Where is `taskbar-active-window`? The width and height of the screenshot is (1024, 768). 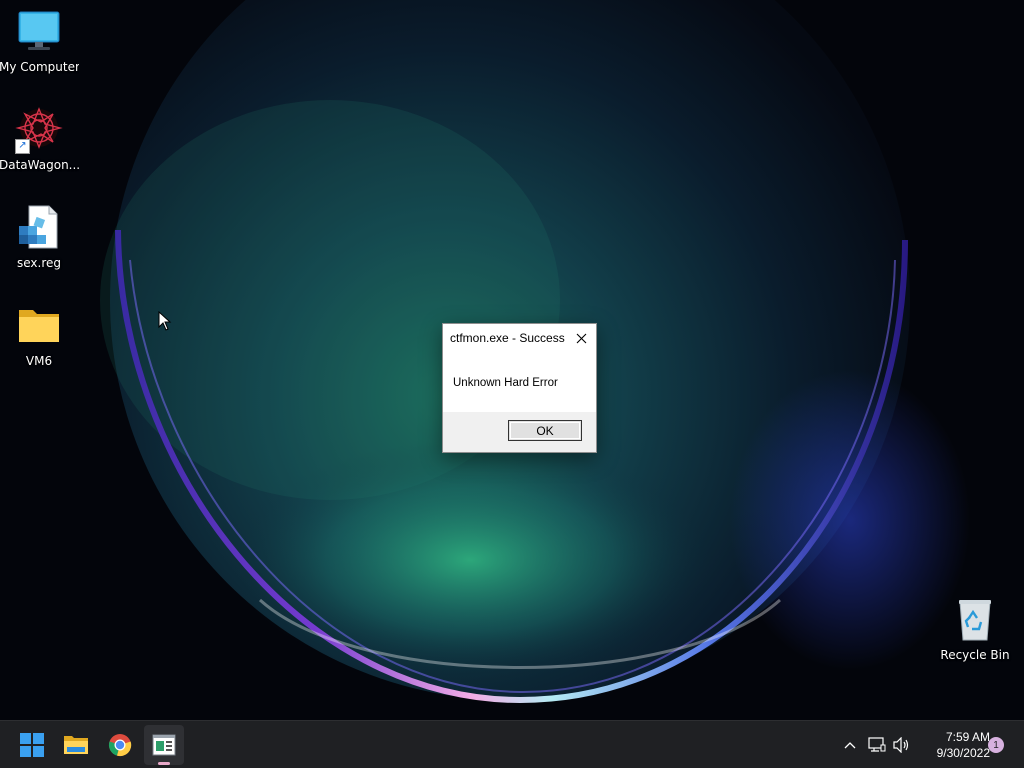 taskbar-active-window is located at coordinates (164, 745).